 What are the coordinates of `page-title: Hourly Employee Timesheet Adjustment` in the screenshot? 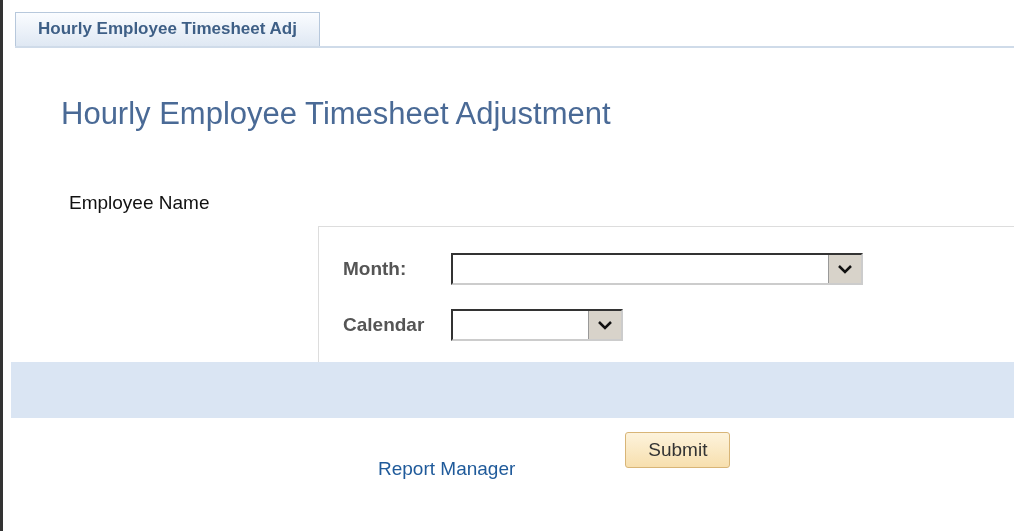 It's located at (336, 114).